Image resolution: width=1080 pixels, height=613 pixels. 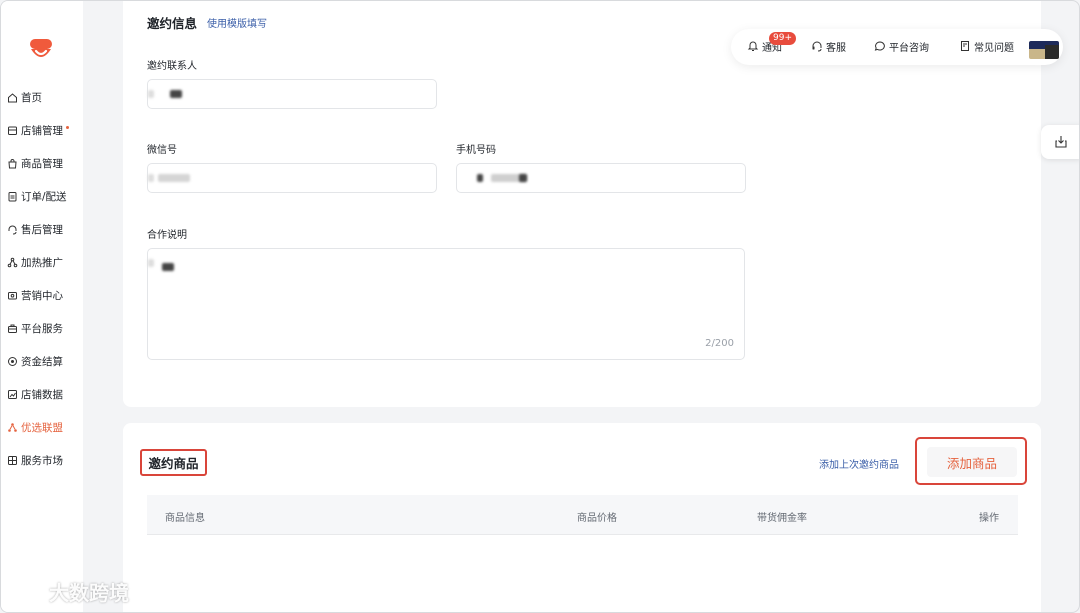 I want to click on sidebar-item-bag: 商品管理, so click(x=35, y=163).